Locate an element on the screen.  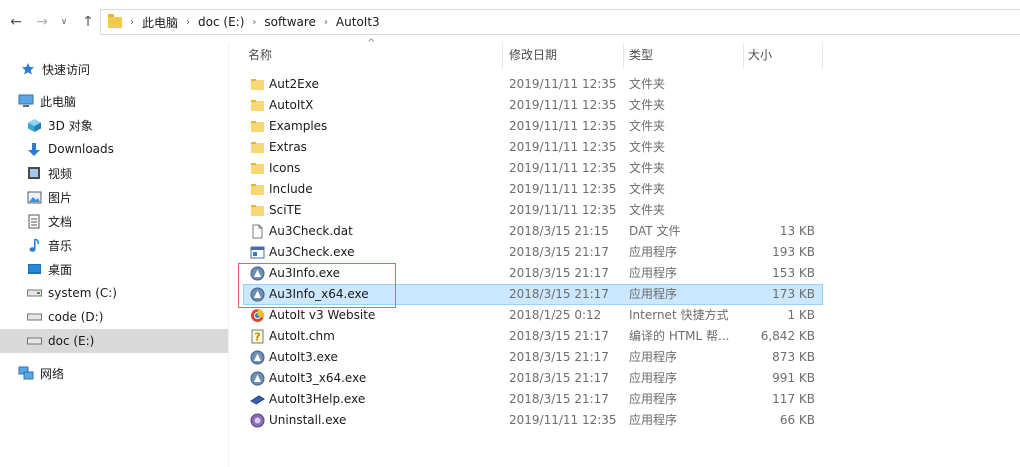
sidebar-item-documents: 文档 is located at coordinates (114, 221).